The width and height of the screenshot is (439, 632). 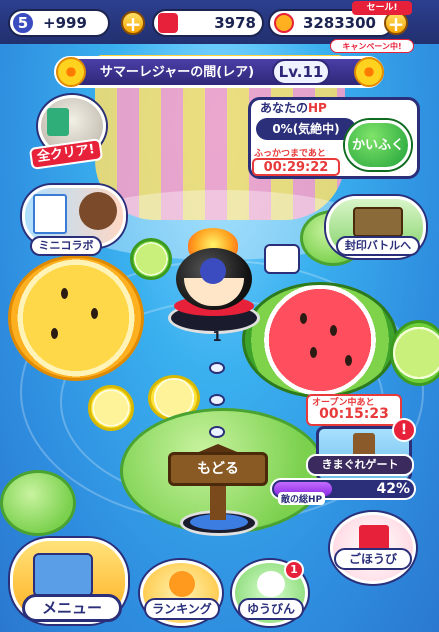 I want to click on menu-notebook-icon, so click(x=63, y=575).